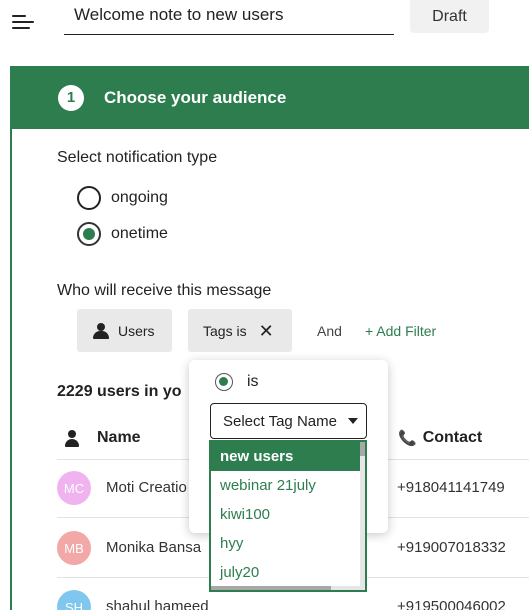 This screenshot has height=610, width=529. Describe the element at coordinates (449, 16) in the screenshot. I see `draft-button: Draft` at that location.